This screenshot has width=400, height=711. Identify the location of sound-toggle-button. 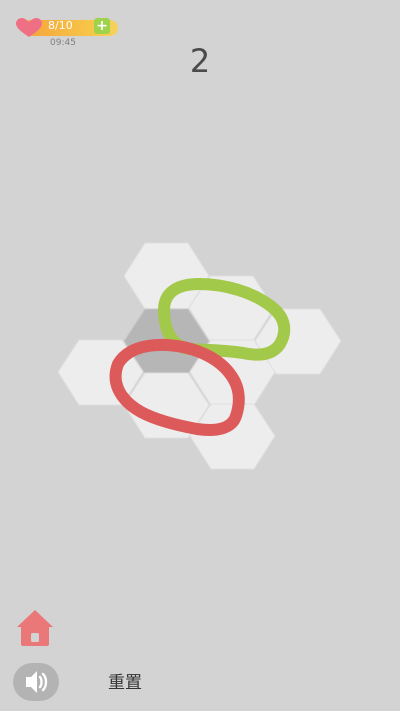
(36, 682).